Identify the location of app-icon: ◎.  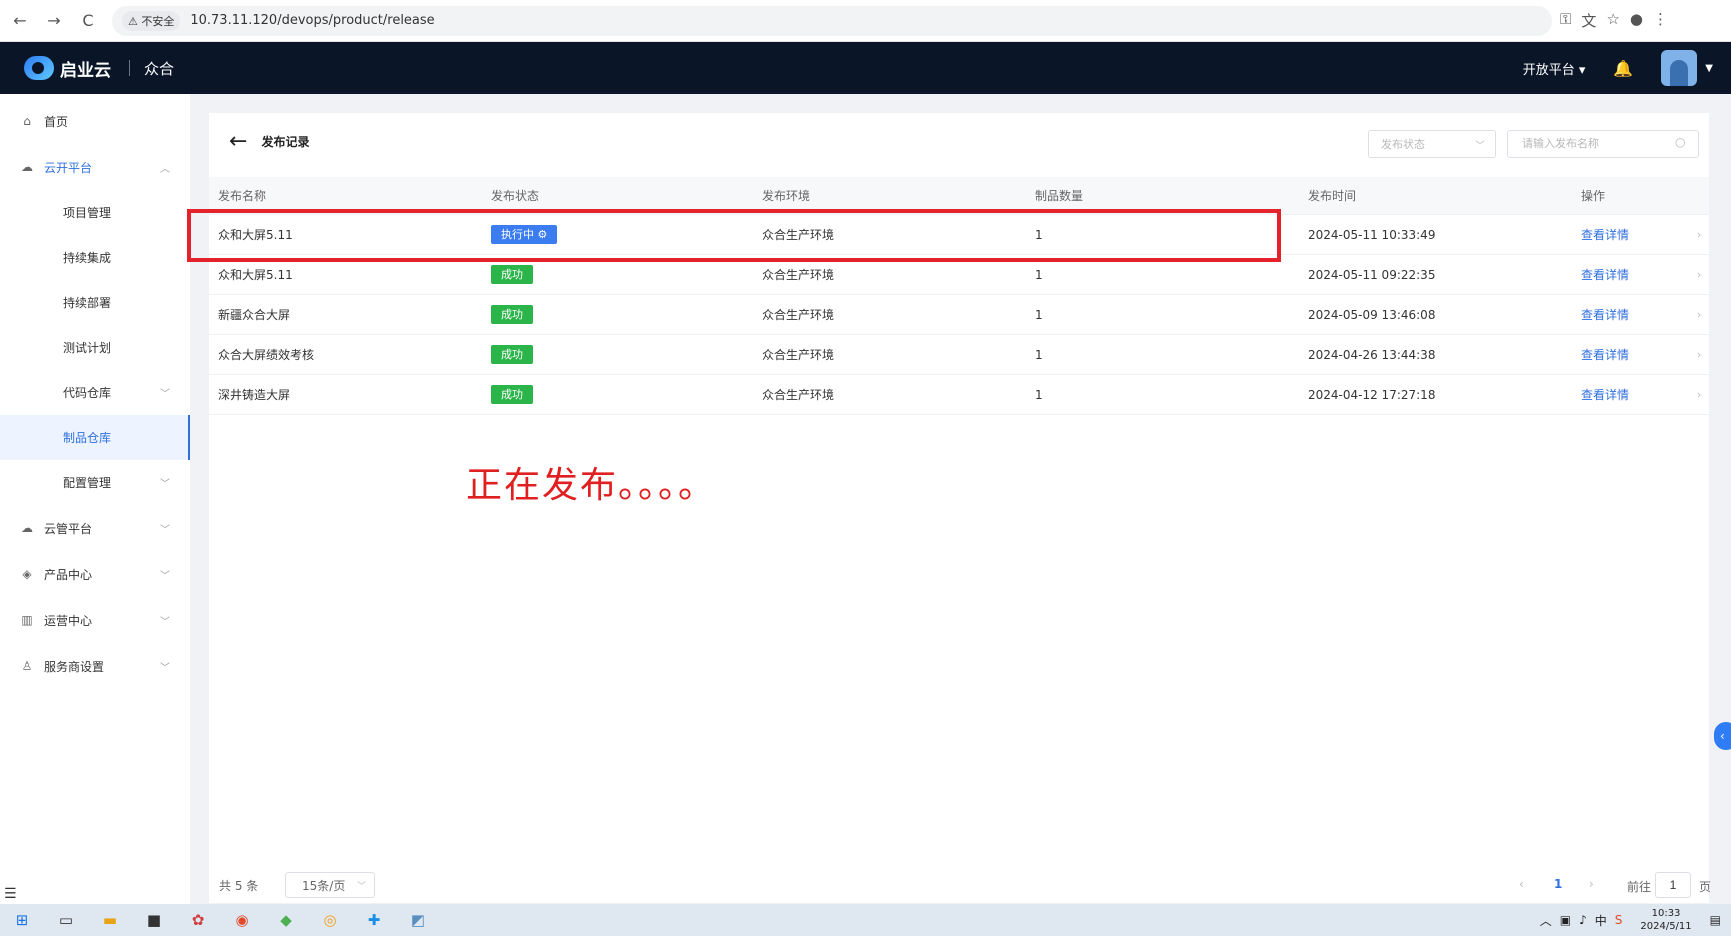
(330, 920).